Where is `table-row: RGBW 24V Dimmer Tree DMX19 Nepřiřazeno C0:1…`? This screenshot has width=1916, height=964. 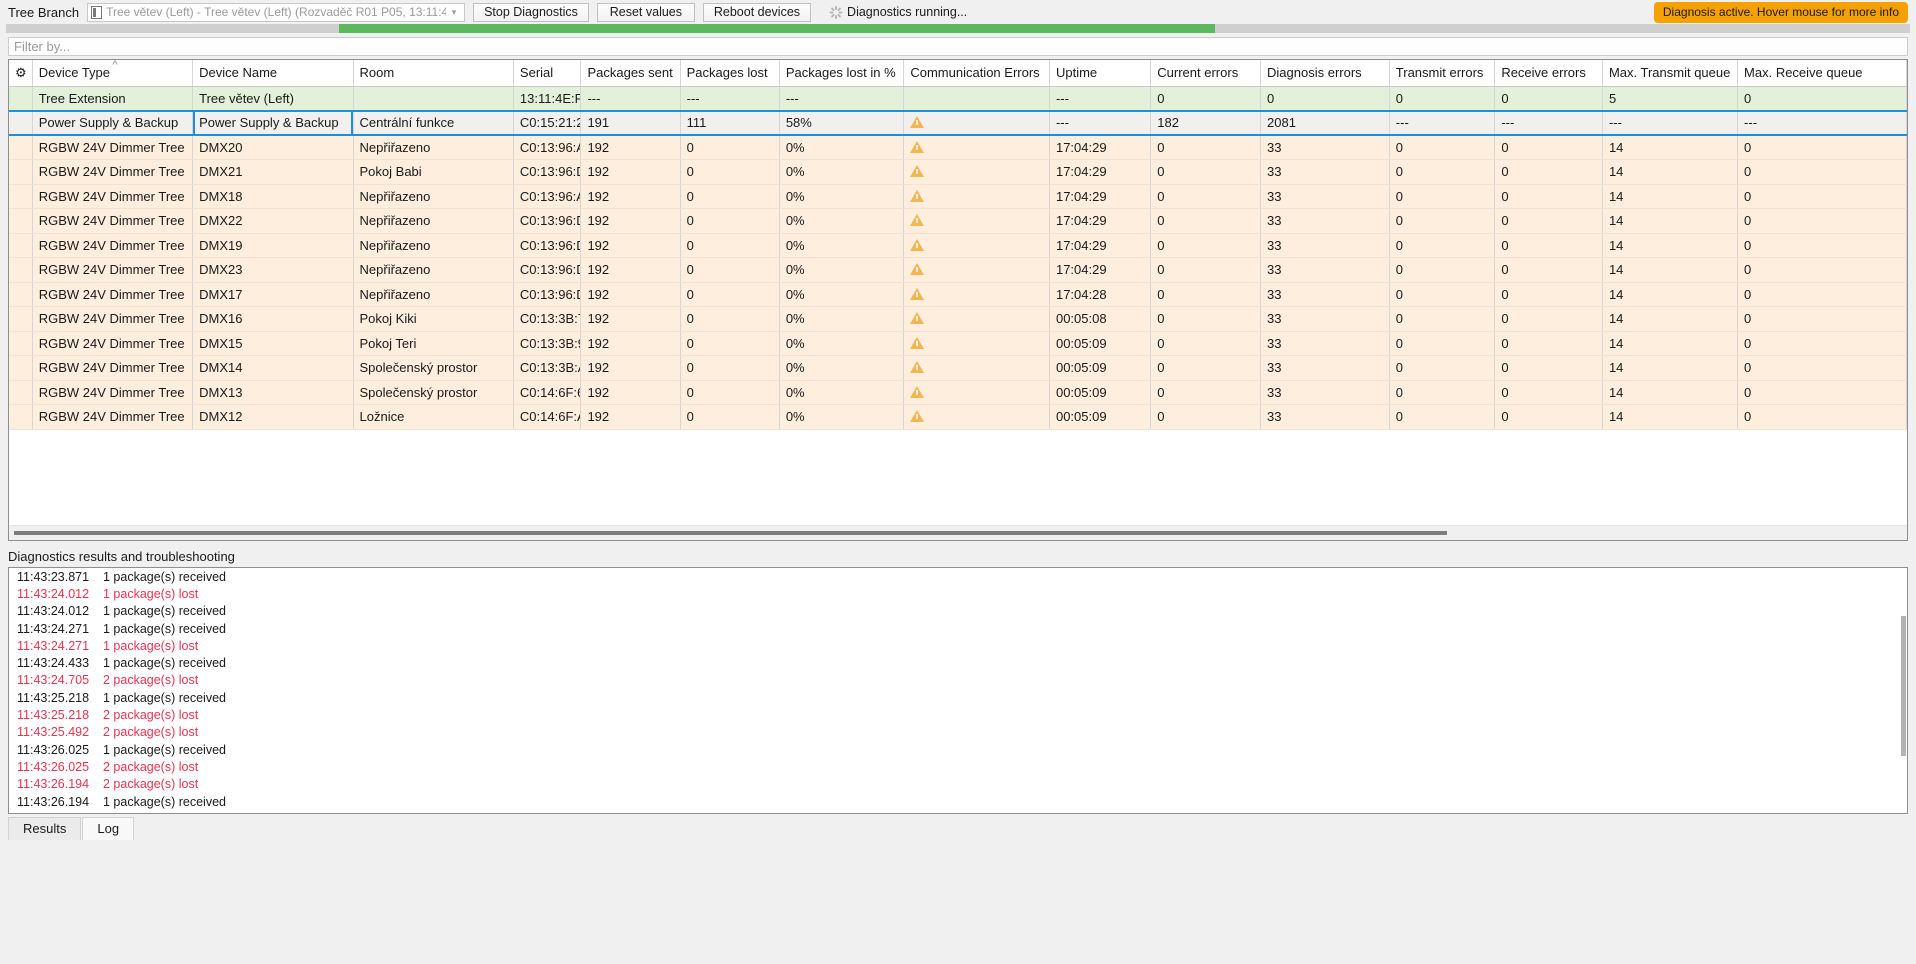
table-row: RGBW 24V Dimmer Tree DMX19 Nepřiřazeno C0:1… is located at coordinates (958, 245).